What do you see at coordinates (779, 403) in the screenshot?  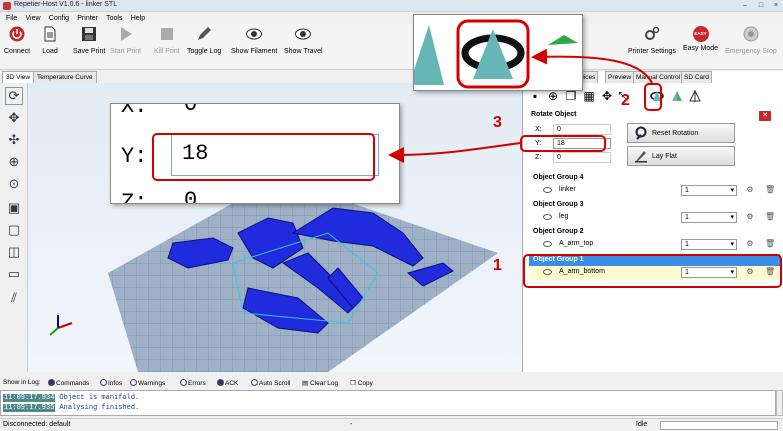 I see `log-scrollbar` at bounding box center [779, 403].